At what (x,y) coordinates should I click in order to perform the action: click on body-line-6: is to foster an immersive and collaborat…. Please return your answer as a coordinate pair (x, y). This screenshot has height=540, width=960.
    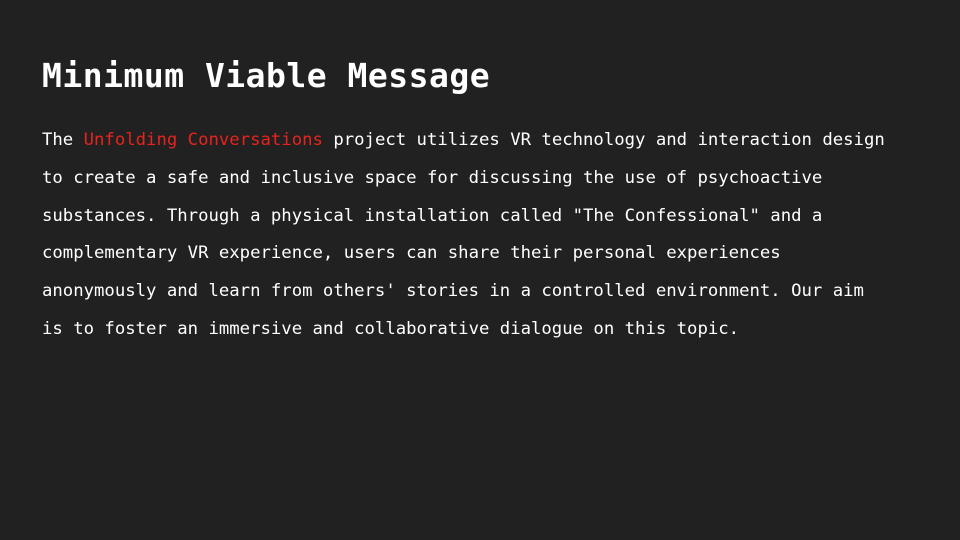
    Looking at the image, I should click on (391, 328).